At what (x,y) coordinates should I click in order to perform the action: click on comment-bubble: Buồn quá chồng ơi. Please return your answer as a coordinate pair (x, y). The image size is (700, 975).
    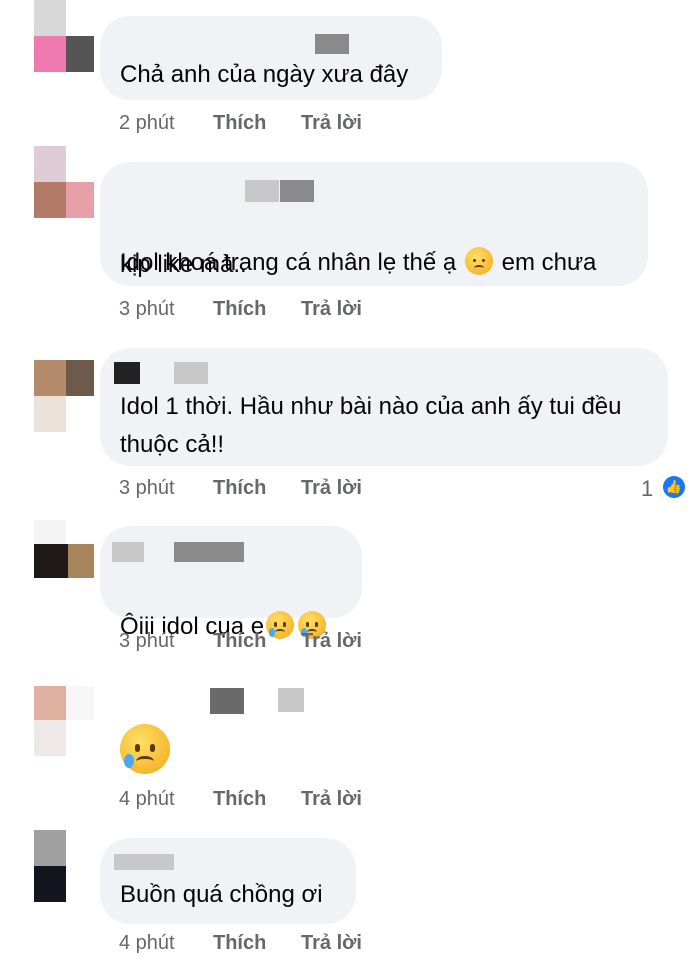
    Looking at the image, I should click on (228, 881).